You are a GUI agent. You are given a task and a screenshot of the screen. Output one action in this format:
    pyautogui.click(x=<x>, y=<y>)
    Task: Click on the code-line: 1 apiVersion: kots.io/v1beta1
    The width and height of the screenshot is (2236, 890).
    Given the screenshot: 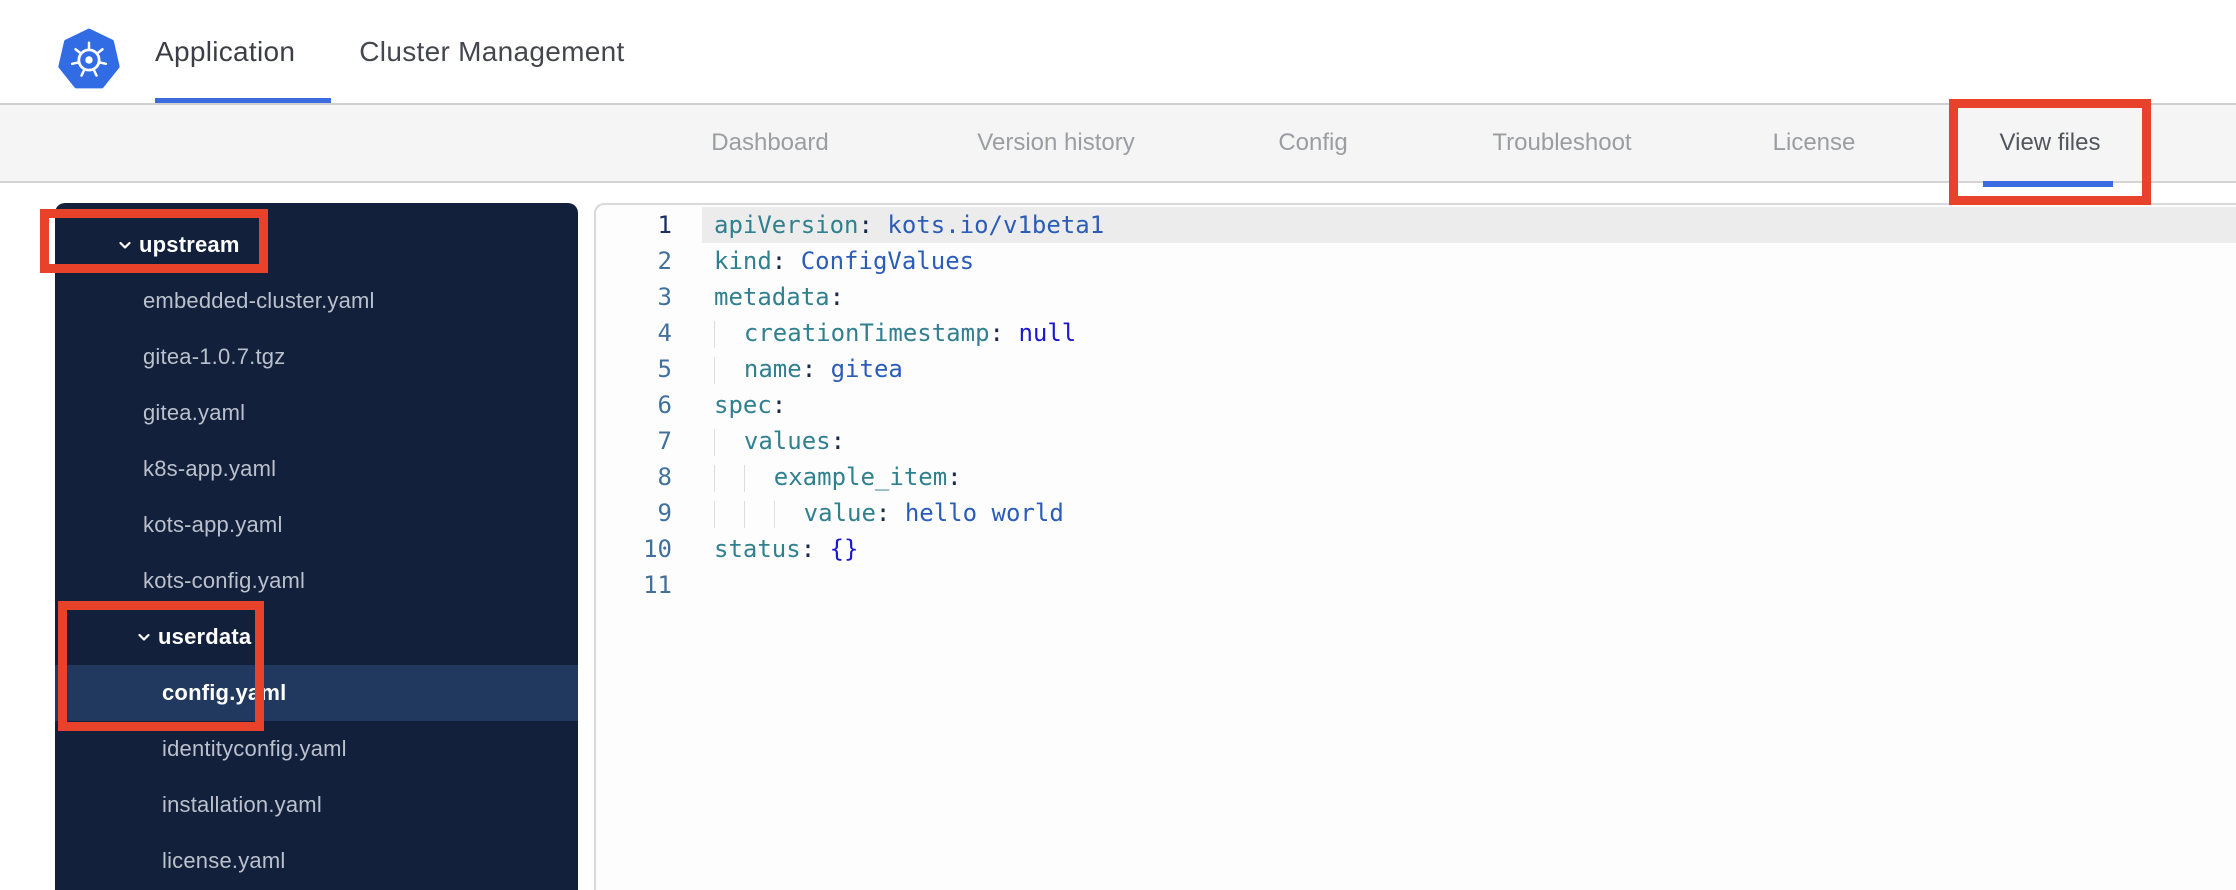 What is the action you would take?
    pyautogui.click(x=1416, y=225)
    